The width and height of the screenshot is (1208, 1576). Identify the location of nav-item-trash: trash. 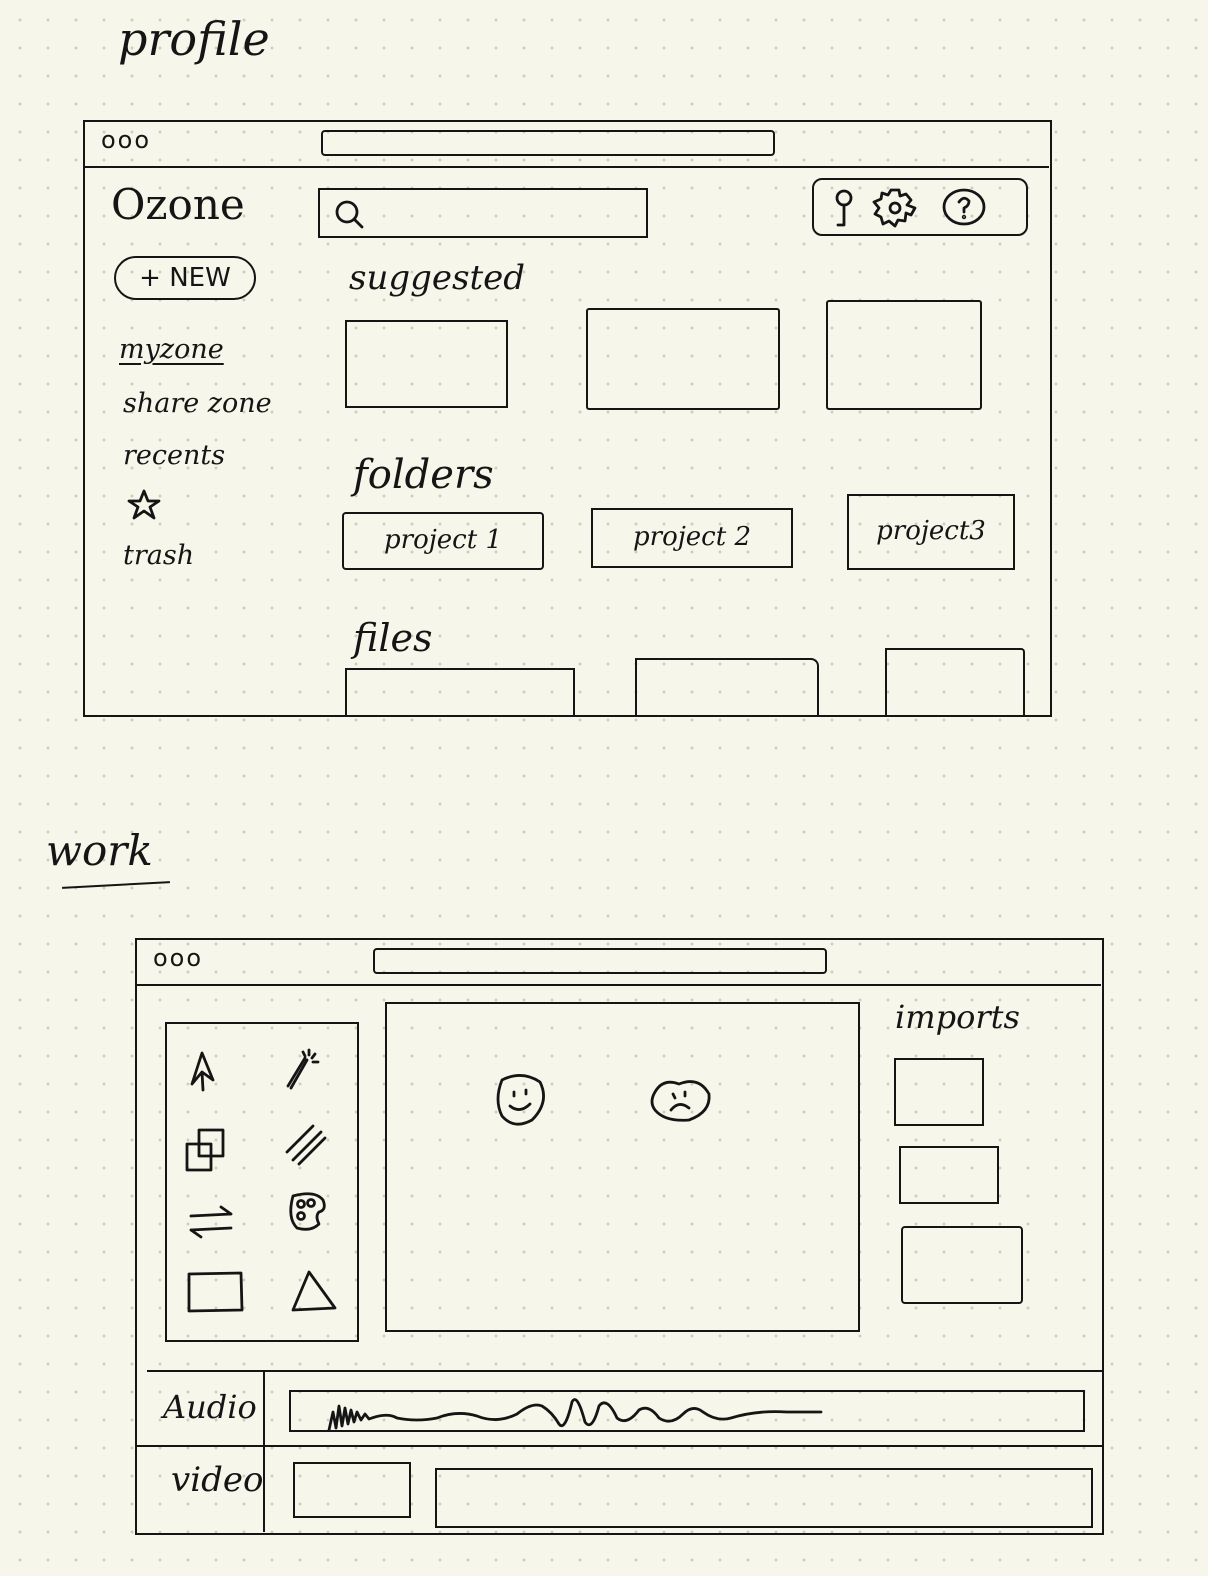
(158, 555).